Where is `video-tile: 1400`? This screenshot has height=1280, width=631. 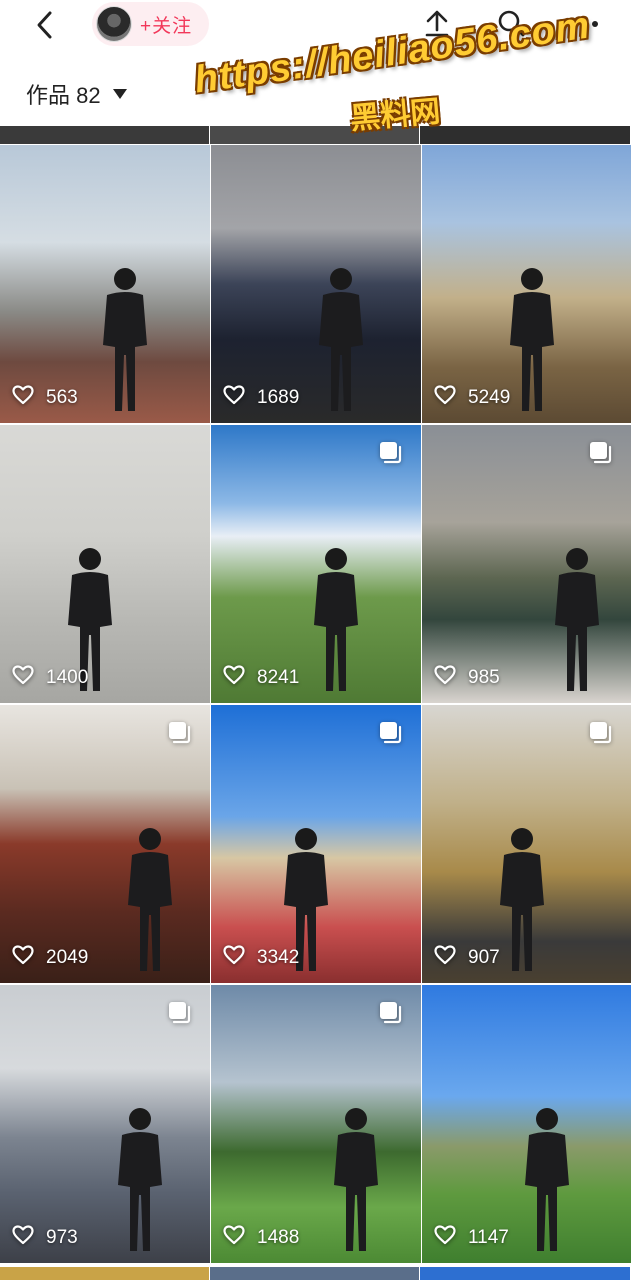 video-tile: 1400 is located at coordinates (105, 564).